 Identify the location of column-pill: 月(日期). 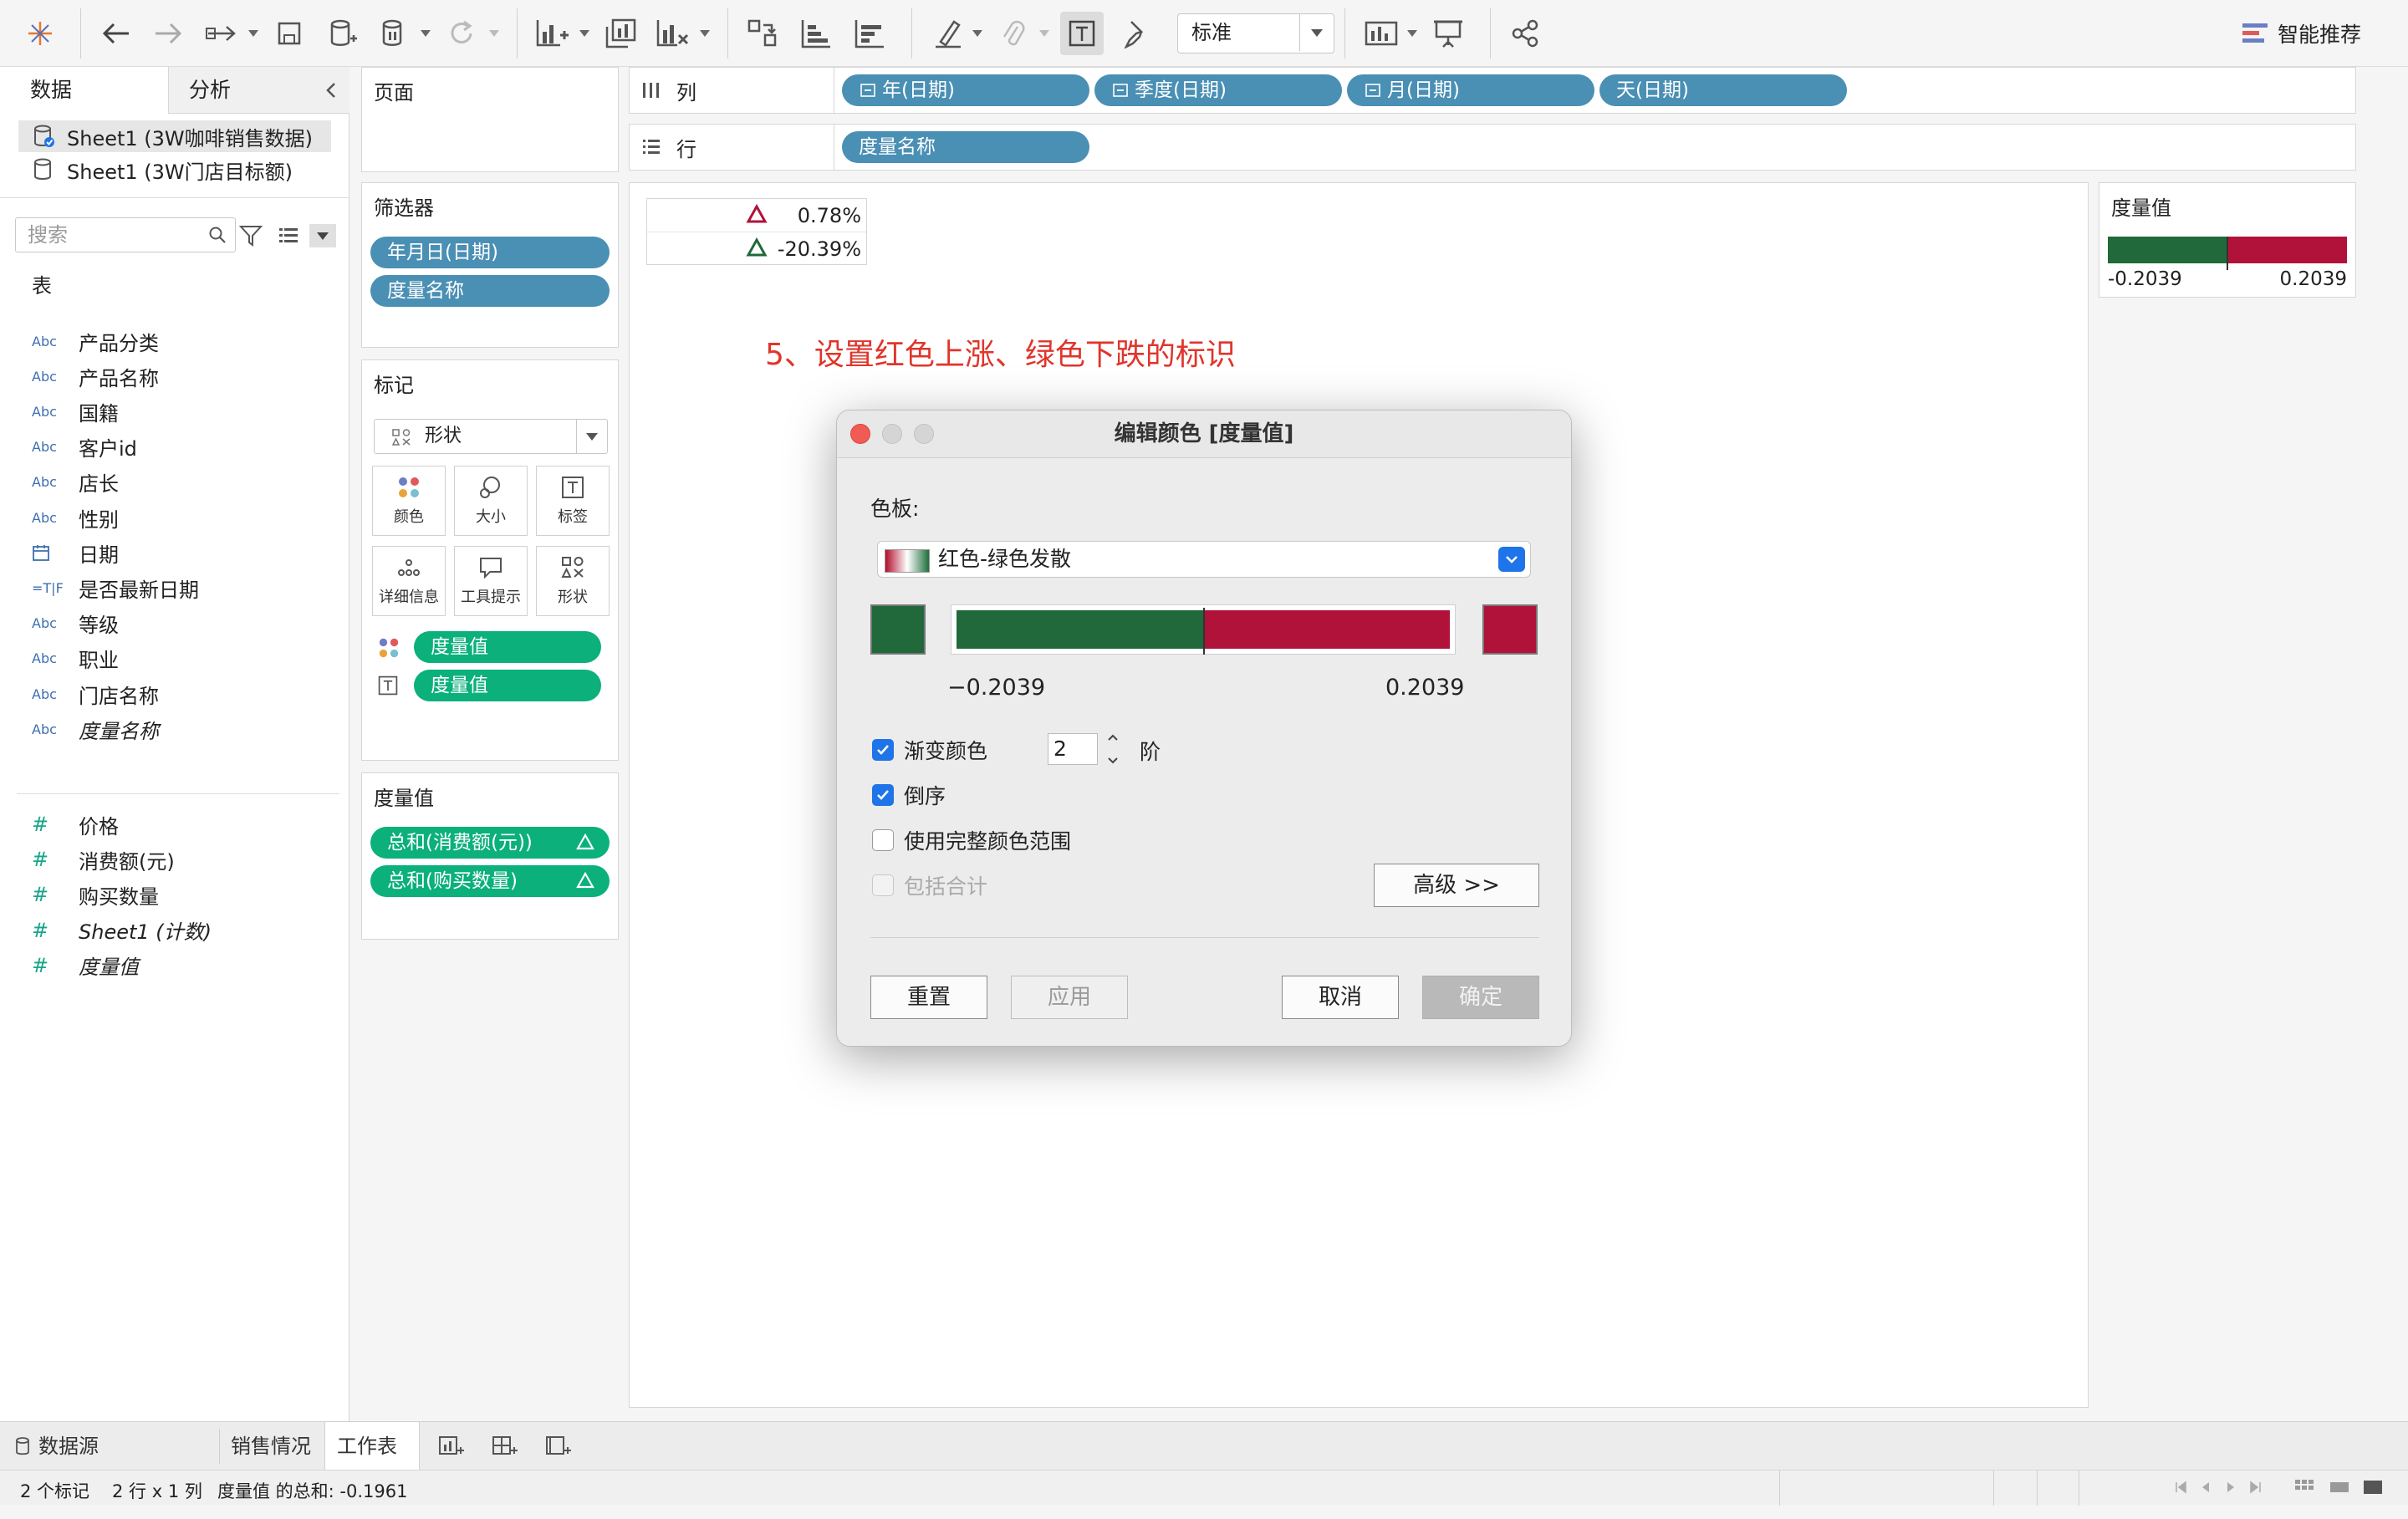
(1470, 90).